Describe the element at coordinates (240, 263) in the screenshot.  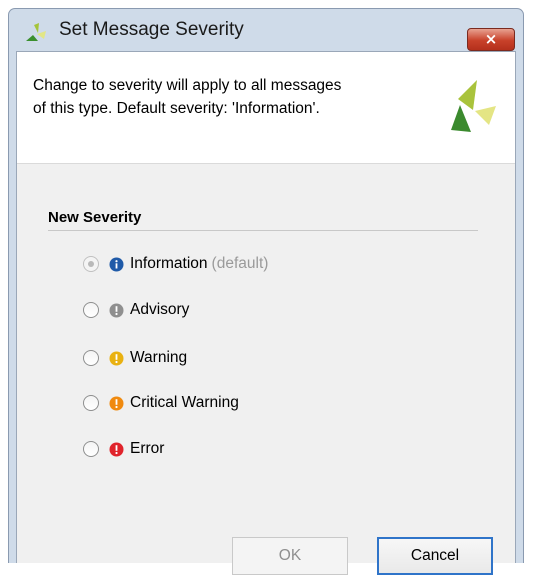
I see `default-suffix: (default)` at that location.